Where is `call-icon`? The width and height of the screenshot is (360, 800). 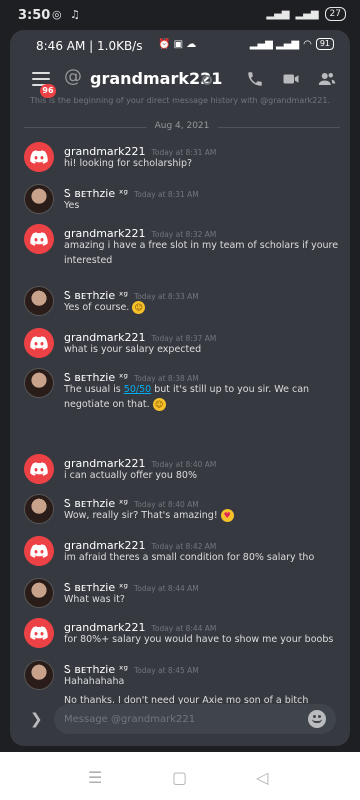
call-icon is located at coordinates (255, 79).